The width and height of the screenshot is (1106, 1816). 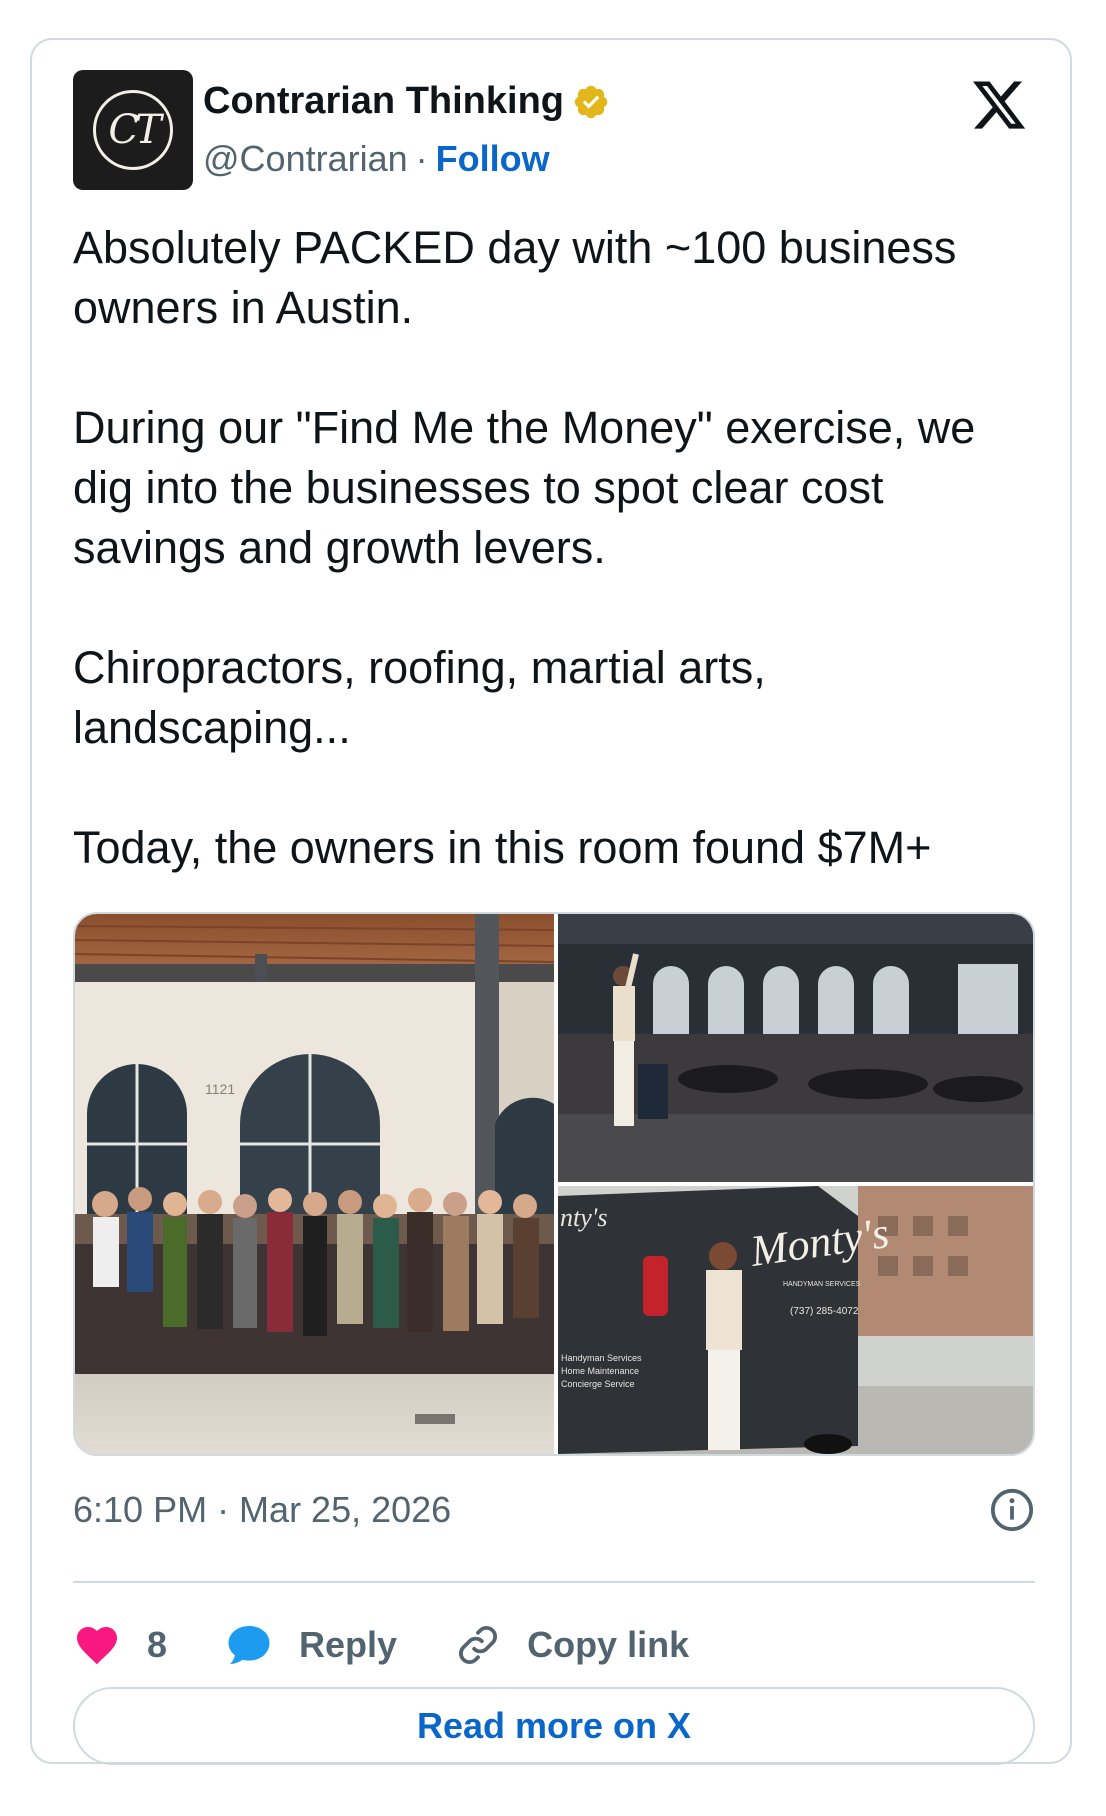 I want to click on author-name-row: Contrarian Thinking, so click(x=406, y=101).